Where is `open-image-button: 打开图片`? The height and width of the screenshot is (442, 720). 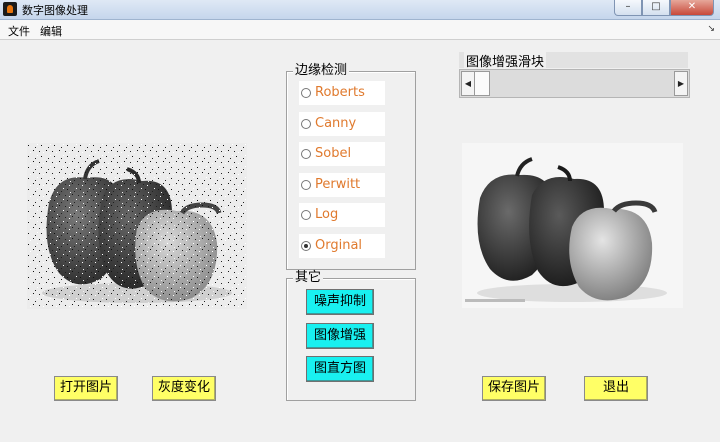
open-image-button: 打开图片 is located at coordinates (86, 388).